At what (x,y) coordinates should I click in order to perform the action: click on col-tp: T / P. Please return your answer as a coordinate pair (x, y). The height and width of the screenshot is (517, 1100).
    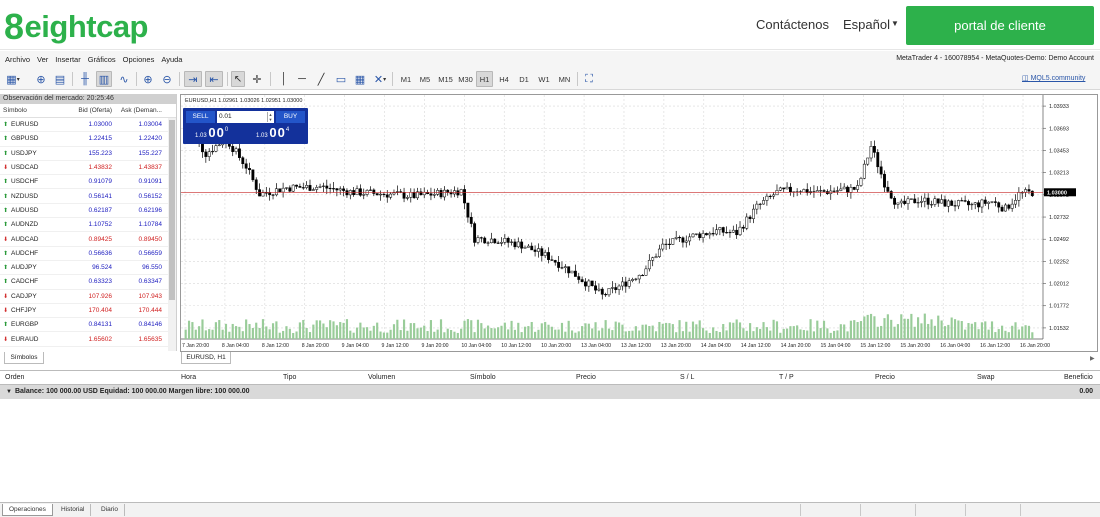
    Looking at the image, I should click on (786, 377).